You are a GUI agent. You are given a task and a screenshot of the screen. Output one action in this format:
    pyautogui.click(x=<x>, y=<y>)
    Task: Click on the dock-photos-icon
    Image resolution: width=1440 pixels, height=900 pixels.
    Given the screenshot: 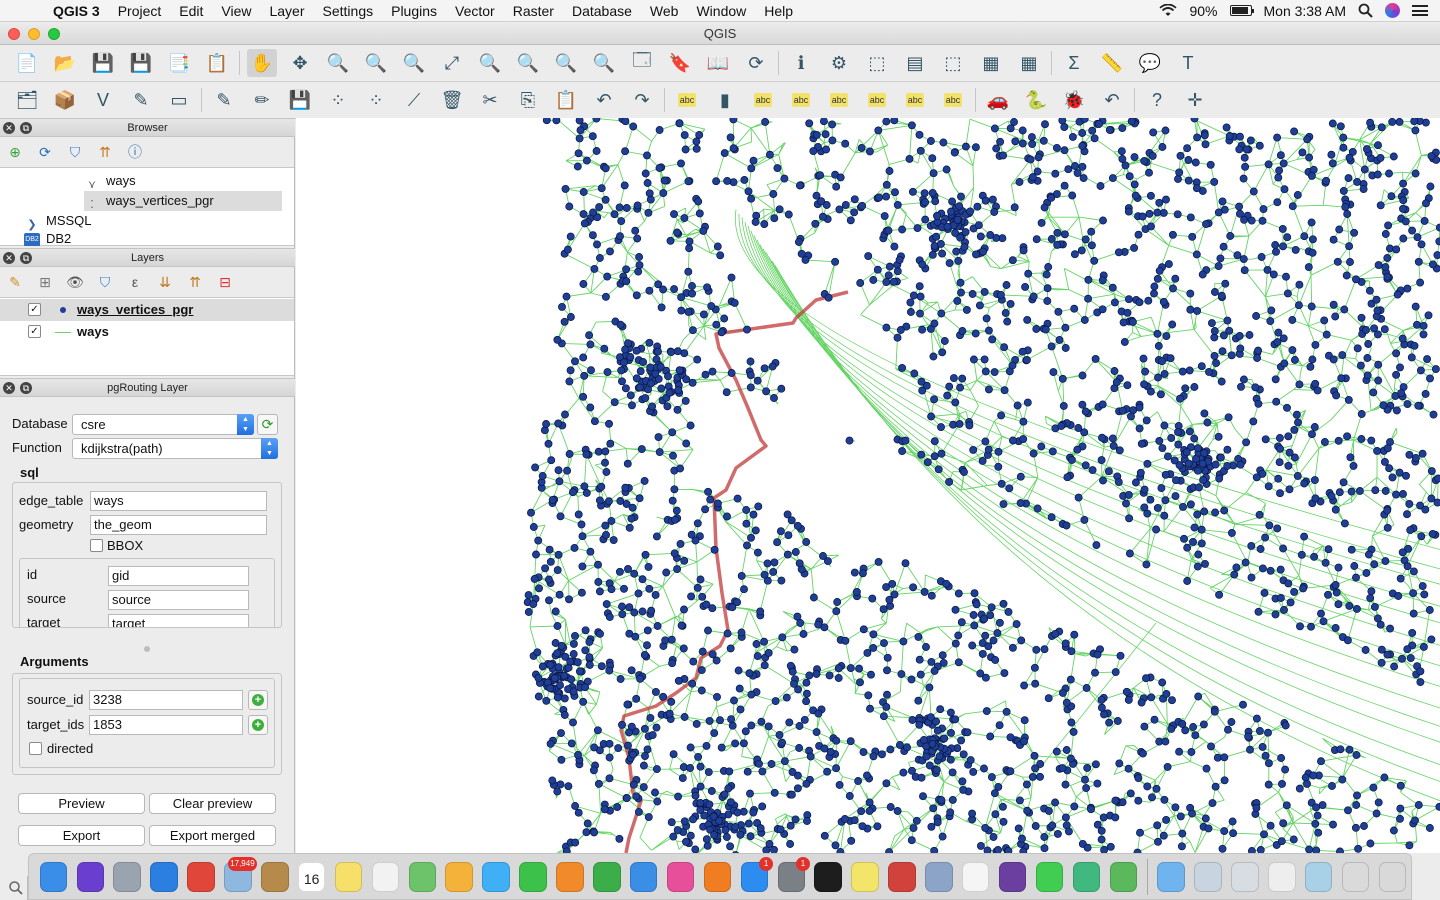 What is the action you would take?
    pyautogui.click(x=459, y=876)
    